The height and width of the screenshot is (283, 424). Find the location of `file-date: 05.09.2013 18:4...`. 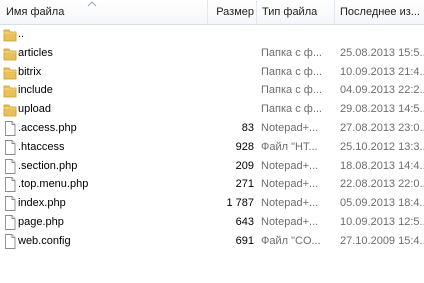

file-date: 05.09.2013 18:4... is located at coordinates (382, 203).